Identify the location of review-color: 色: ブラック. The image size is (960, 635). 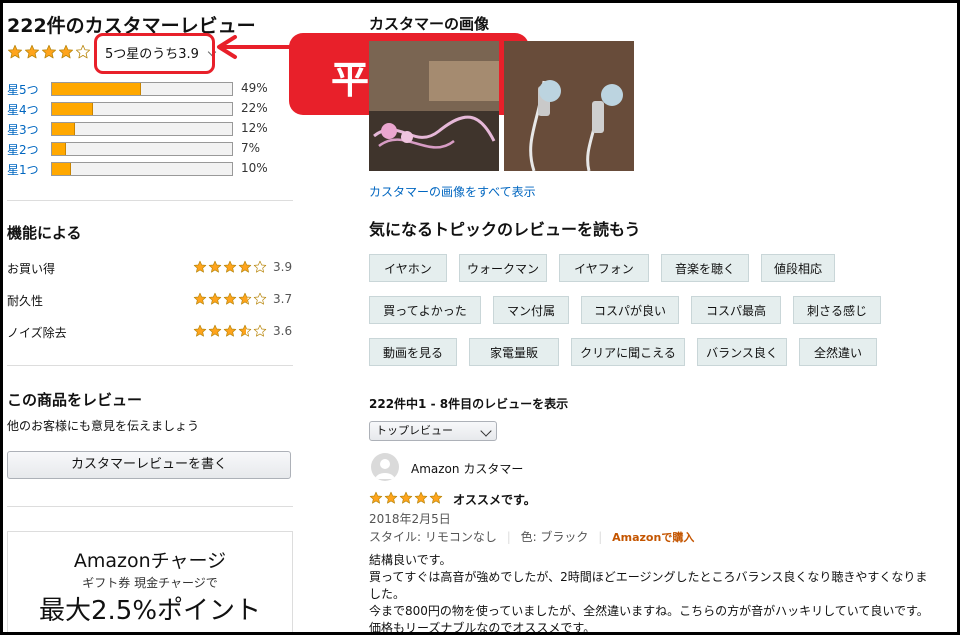
(554, 537).